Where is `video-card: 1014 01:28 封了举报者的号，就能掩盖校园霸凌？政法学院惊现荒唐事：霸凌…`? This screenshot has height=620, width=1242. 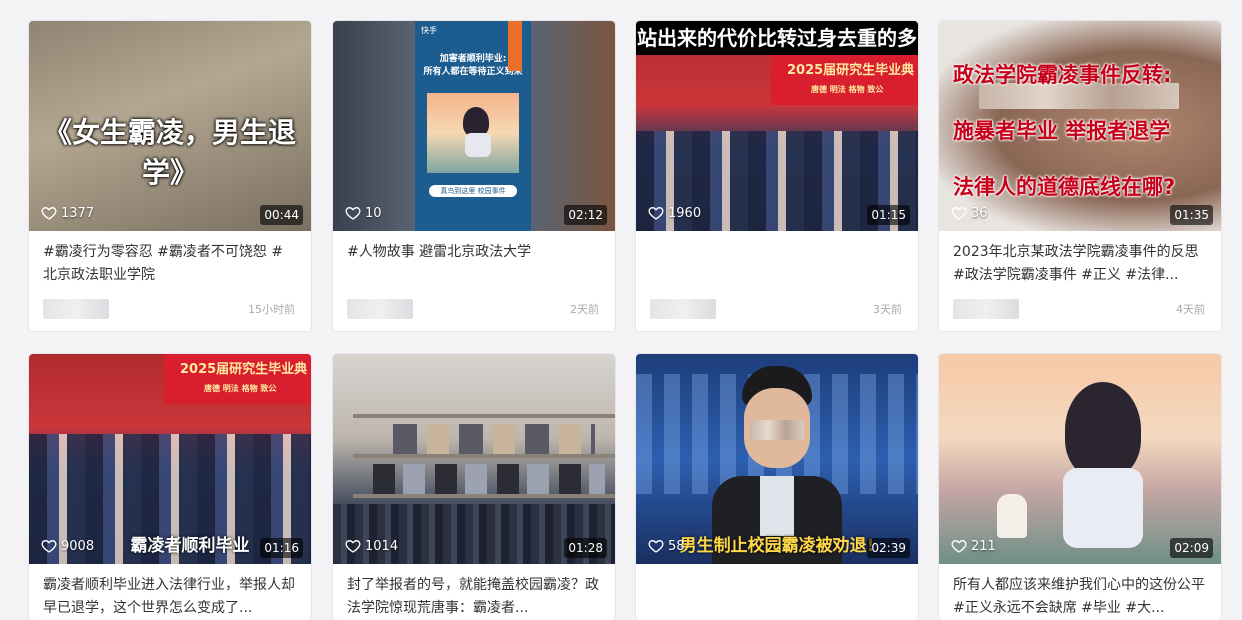 video-card: 1014 01:28 封了举报者的号，就能掩盖校园霸凌？政法学院惊现荒唐事：霸凌… is located at coordinates (474, 487).